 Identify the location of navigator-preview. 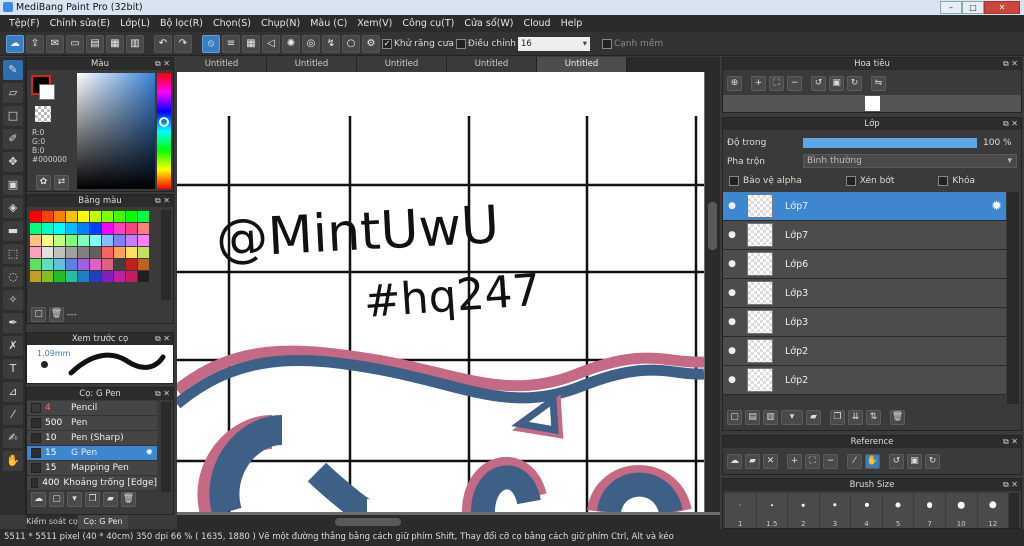
(872, 103).